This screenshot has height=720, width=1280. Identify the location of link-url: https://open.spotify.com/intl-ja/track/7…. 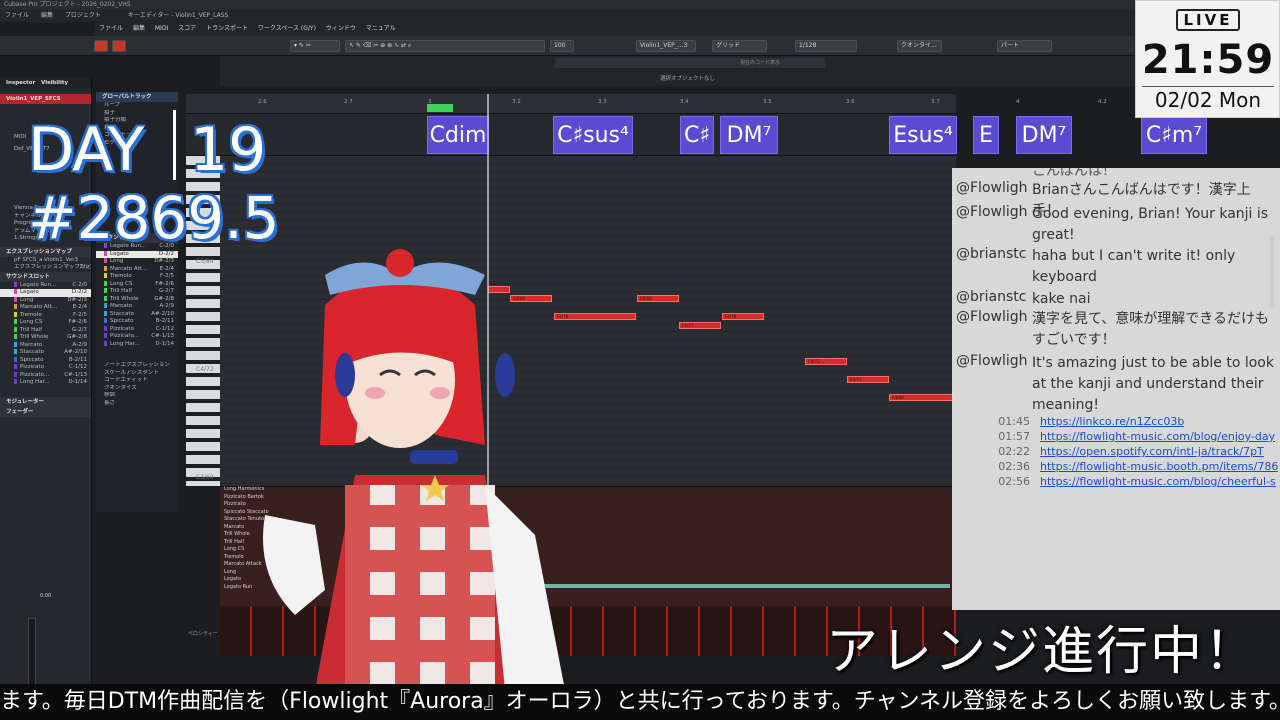
(1152, 451).